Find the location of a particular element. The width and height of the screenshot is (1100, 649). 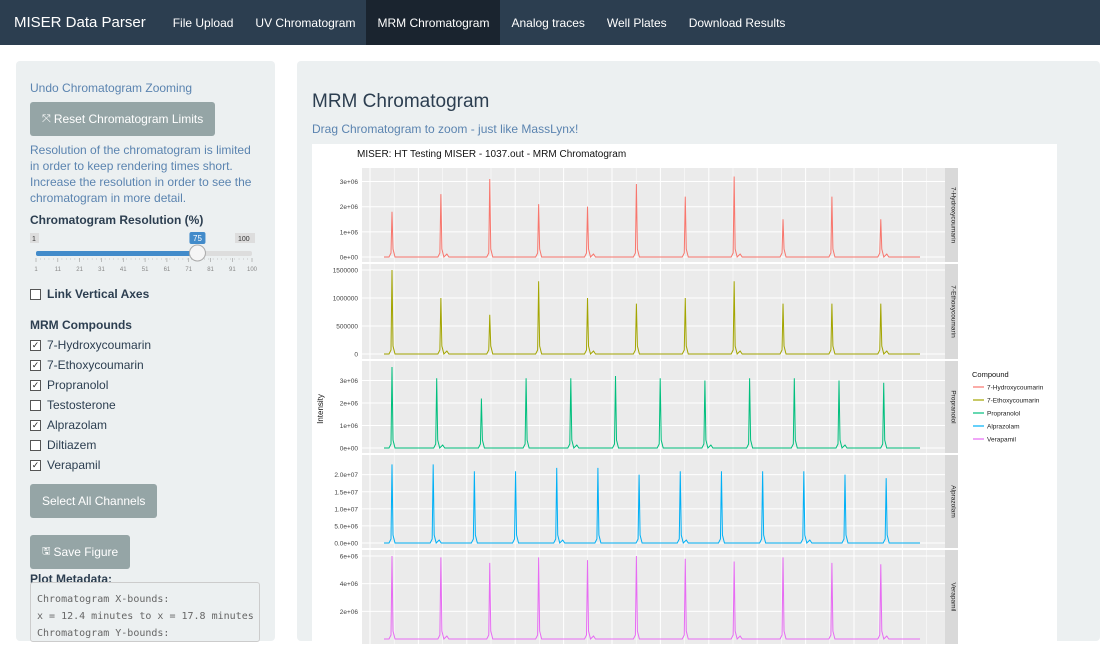

slider-tick-label: 41 is located at coordinates (123, 270).